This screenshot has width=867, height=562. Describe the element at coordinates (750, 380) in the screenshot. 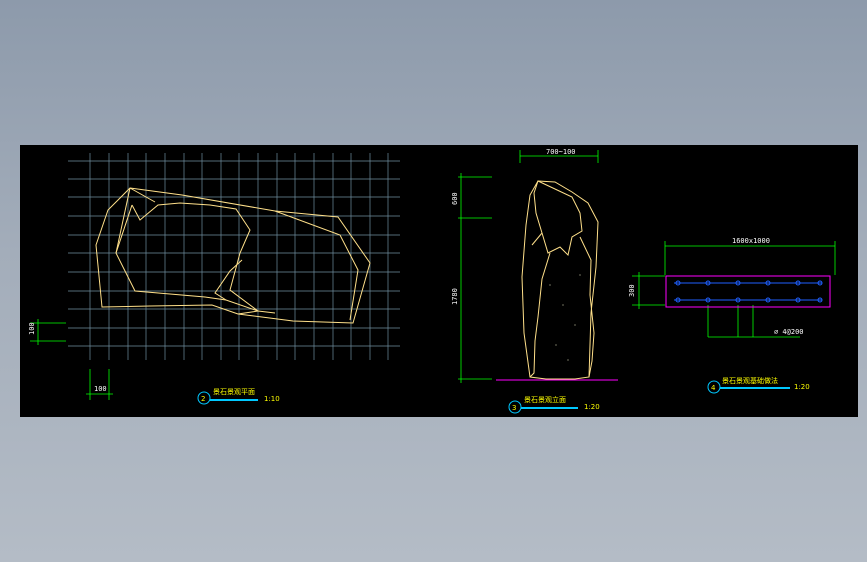

I see `found-title: 景石景观基础做法` at that location.